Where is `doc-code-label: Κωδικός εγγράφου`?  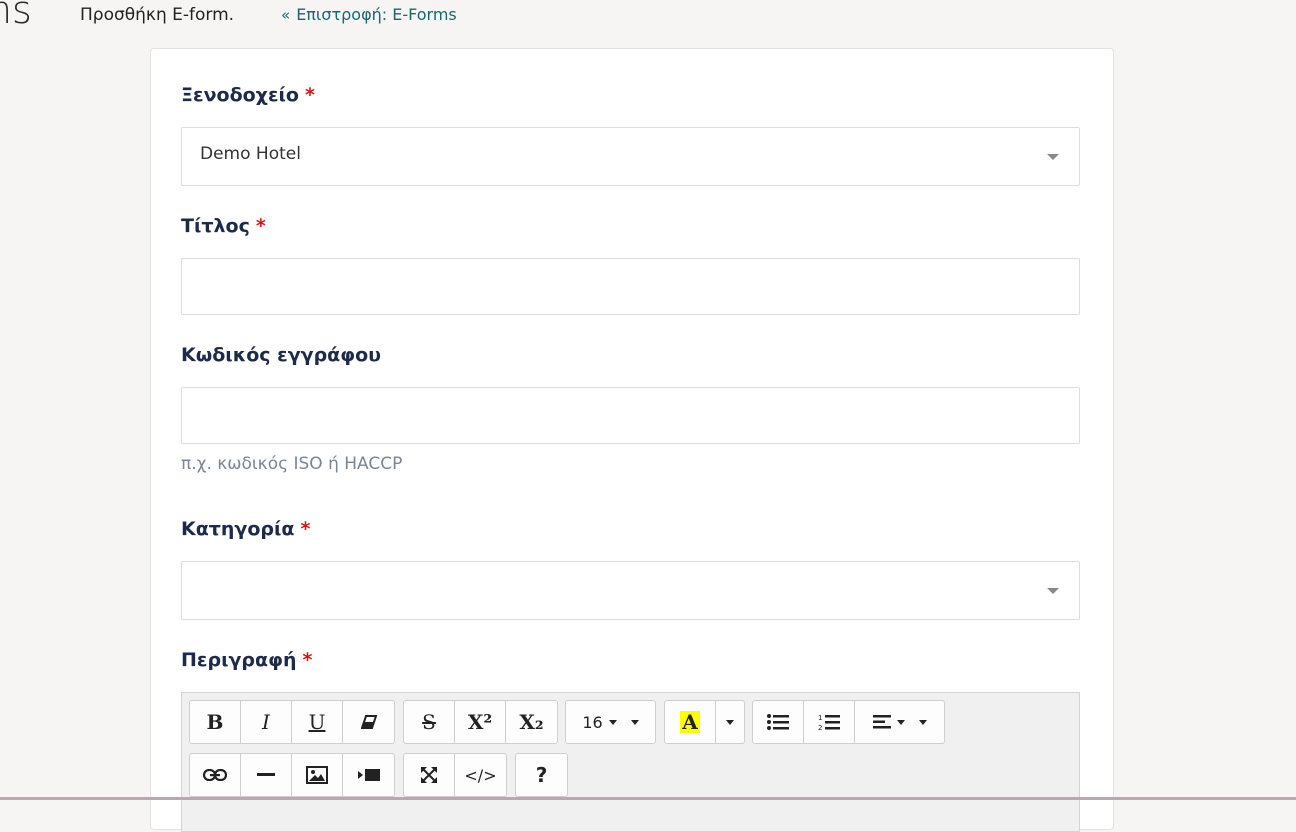 doc-code-label: Κωδικός εγγράφου is located at coordinates (281, 355).